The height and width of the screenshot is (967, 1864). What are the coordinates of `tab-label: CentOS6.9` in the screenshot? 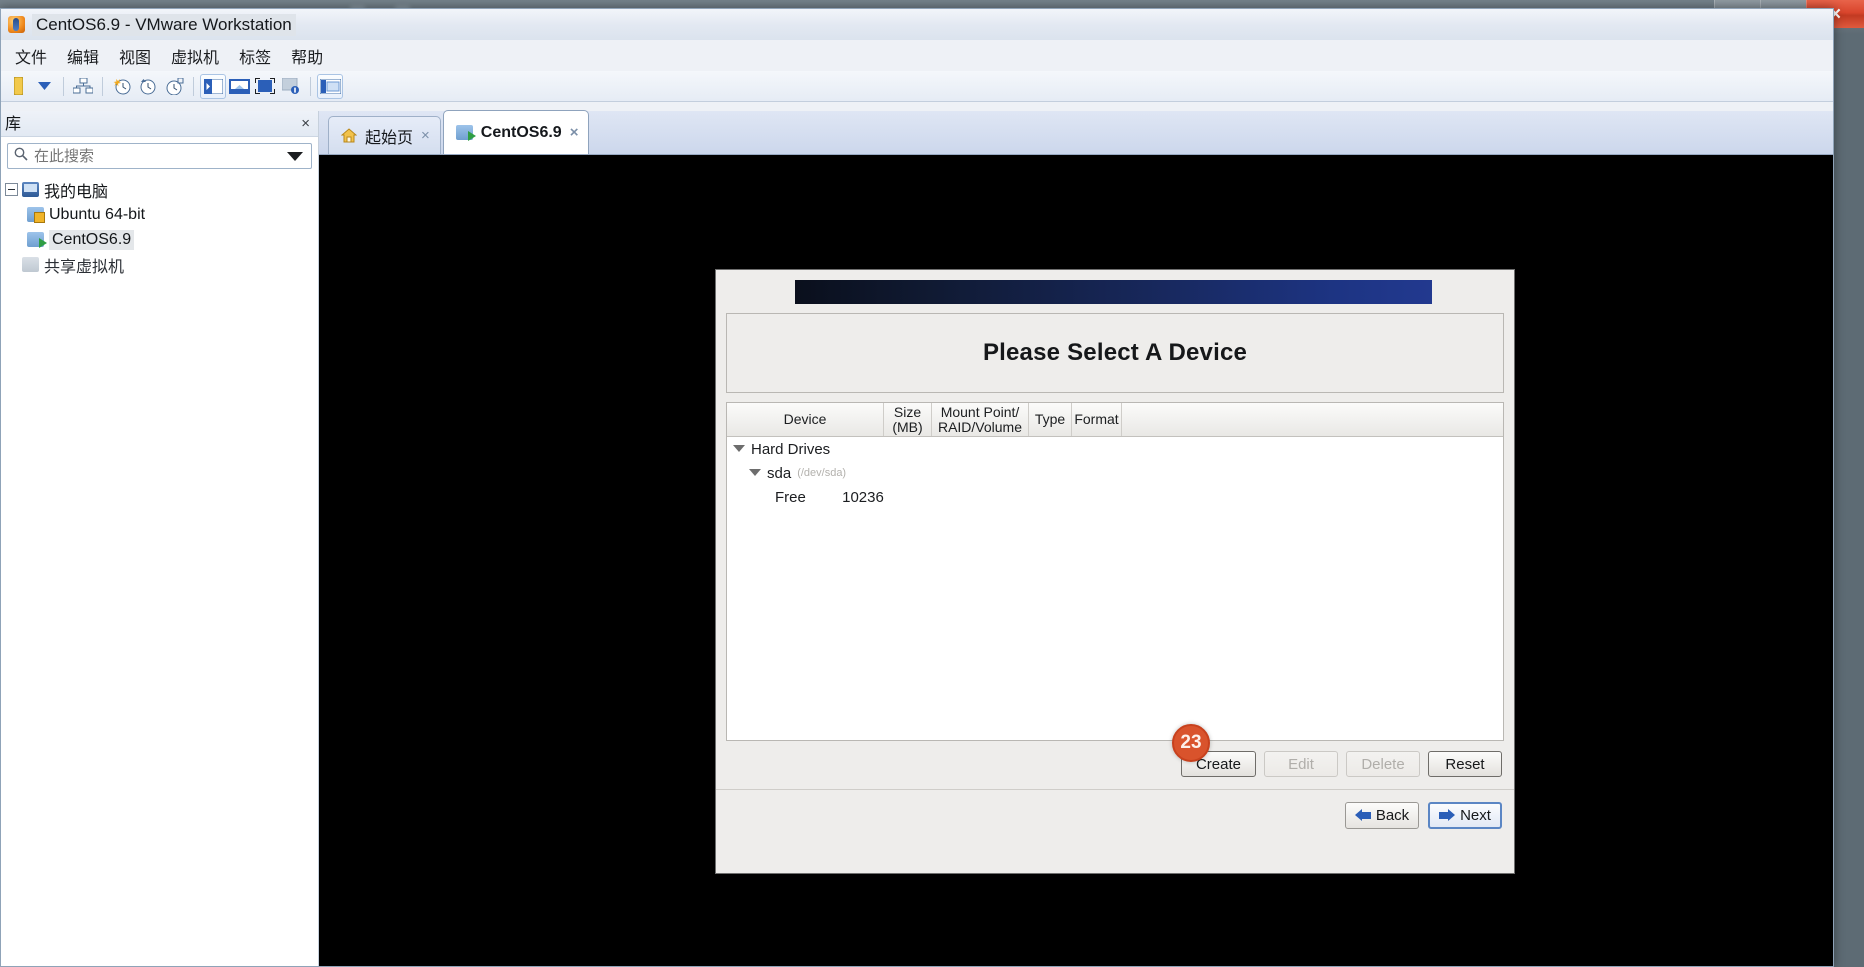 It's located at (521, 132).